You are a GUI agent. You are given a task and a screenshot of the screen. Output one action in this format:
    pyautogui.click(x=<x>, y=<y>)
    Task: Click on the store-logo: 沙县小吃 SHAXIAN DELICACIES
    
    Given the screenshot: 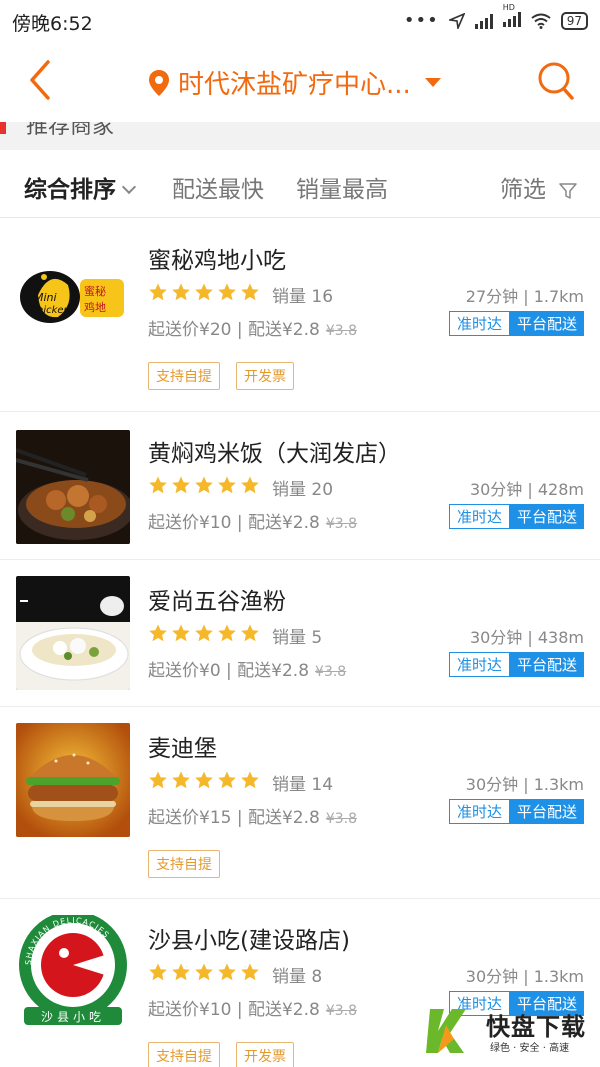 What is the action you would take?
    pyautogui.click(x=73, y=972)
    